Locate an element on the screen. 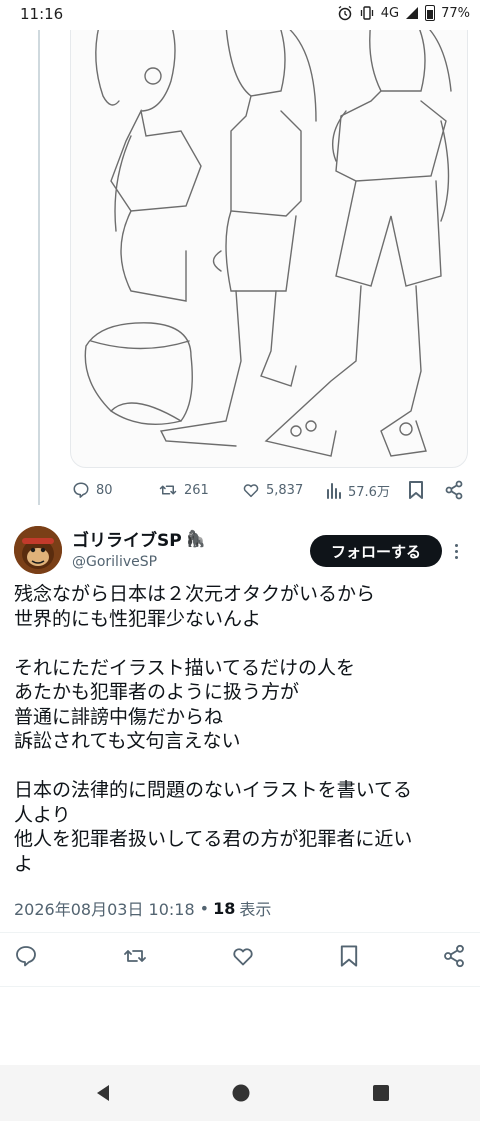  back-icon is located at coordinates (103, 1093).